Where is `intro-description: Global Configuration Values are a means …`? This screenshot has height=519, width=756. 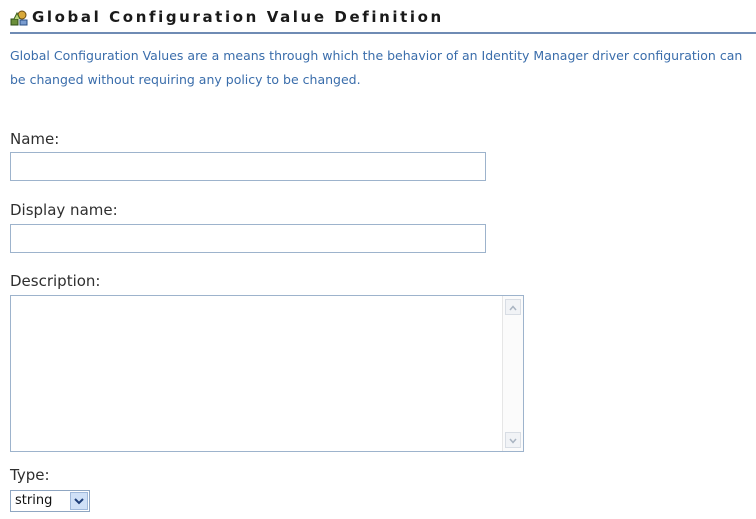 intro-description: Global Configuration Values are a means … is located at coordinates (376, 67).